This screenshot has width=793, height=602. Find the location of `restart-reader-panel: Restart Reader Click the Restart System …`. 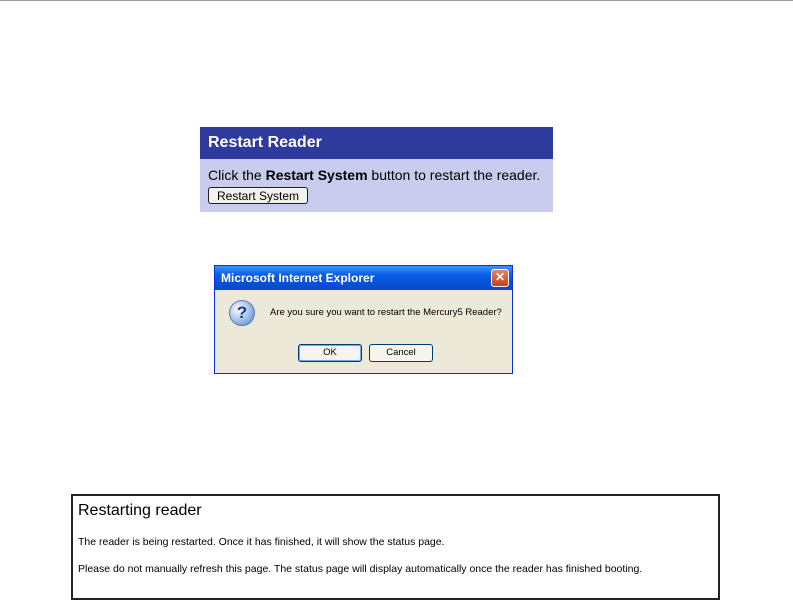

restart-reader-panel: Restart Reader Click the Restart System … is located at coordinates (376, 169).